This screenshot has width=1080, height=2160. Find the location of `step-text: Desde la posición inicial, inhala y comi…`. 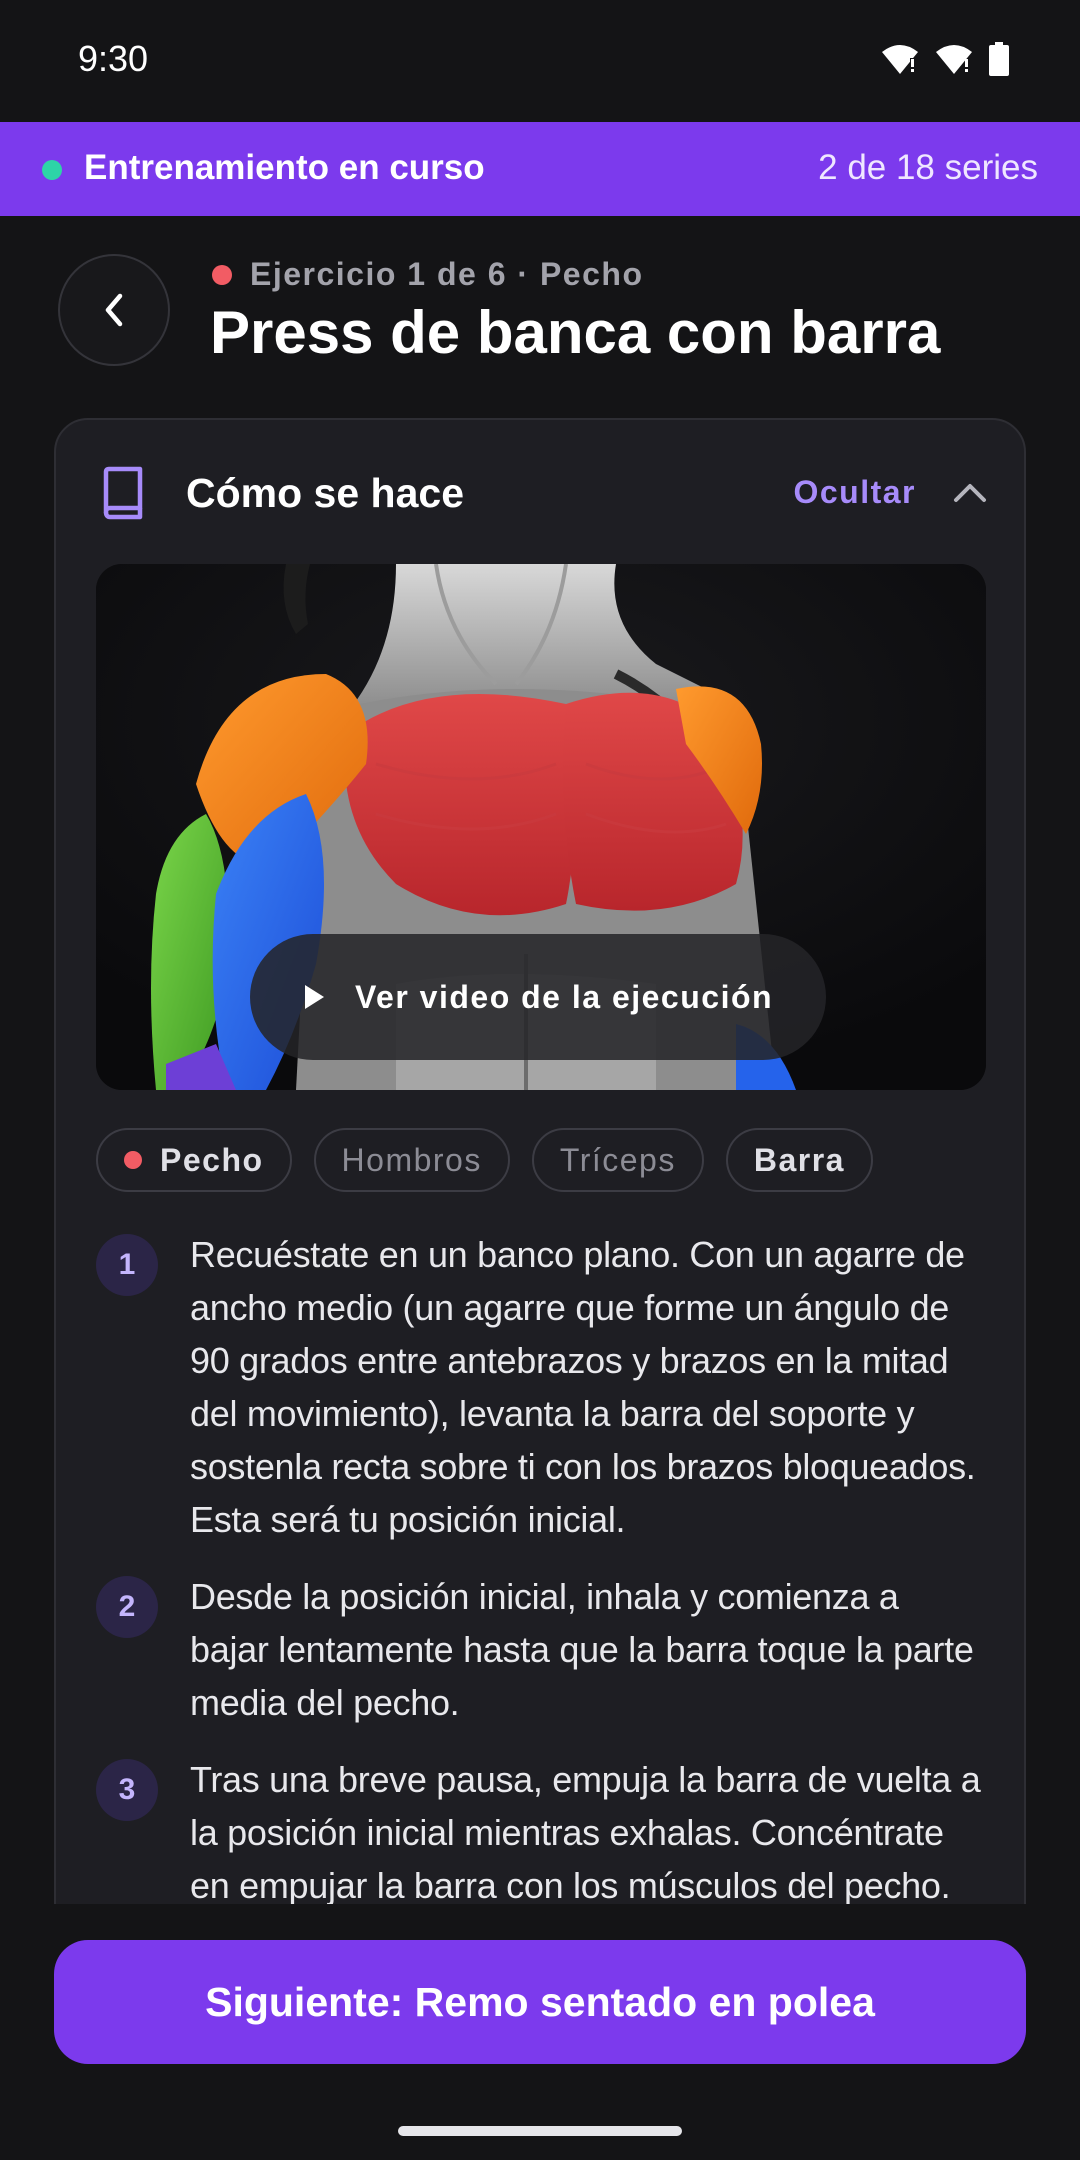

step-text: Desde la posición inicial, inhala y comi… is located at coordinates (582, 1649).